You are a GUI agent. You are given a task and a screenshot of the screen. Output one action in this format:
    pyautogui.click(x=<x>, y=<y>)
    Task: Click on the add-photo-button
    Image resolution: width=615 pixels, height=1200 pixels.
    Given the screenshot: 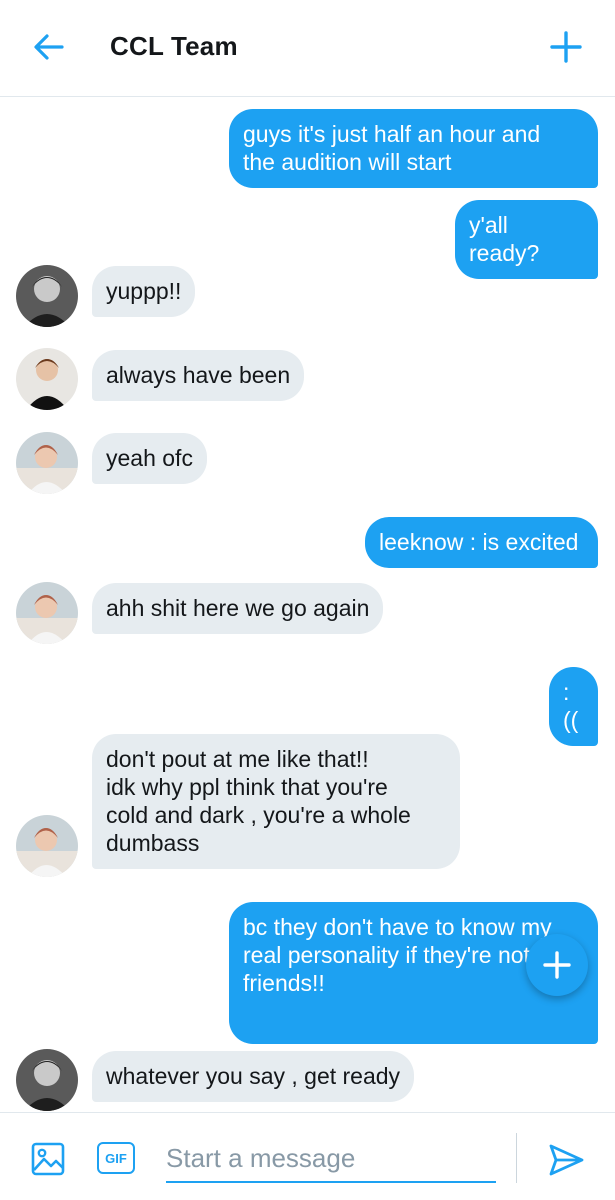 What is the action you would take?
    pyautogui.click(x=48, y=1159)
    